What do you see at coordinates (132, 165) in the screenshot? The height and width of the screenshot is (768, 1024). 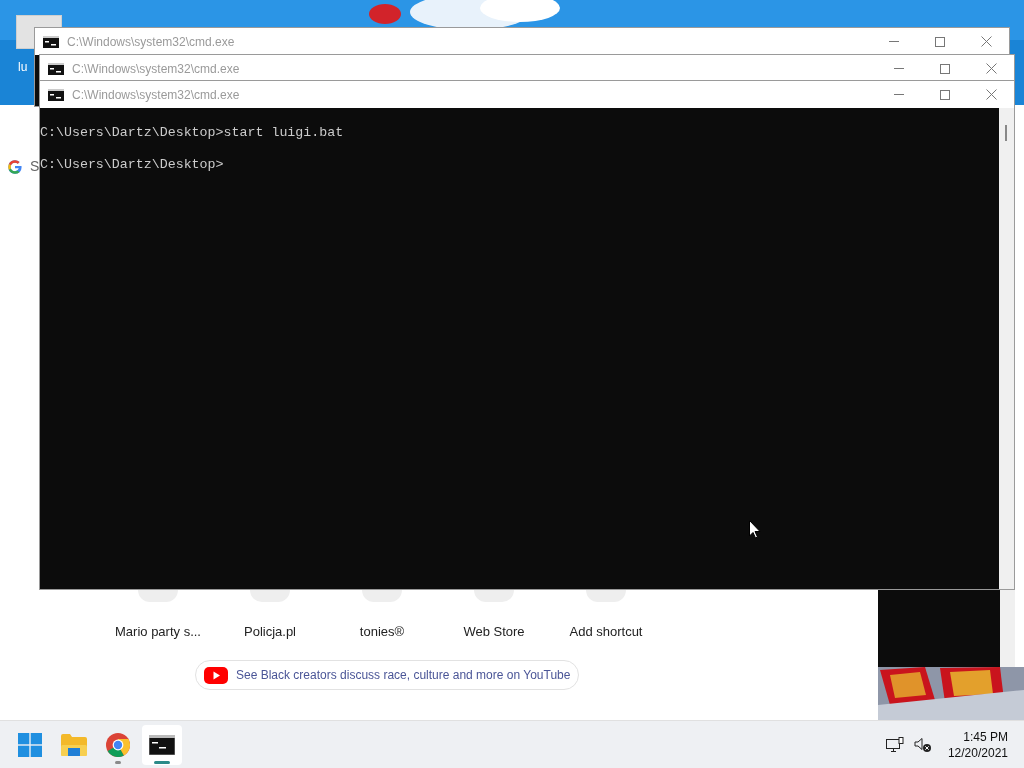 I see `console-line: C:\Users\Dartz\Desktop>` at bounding box center [132, 165].